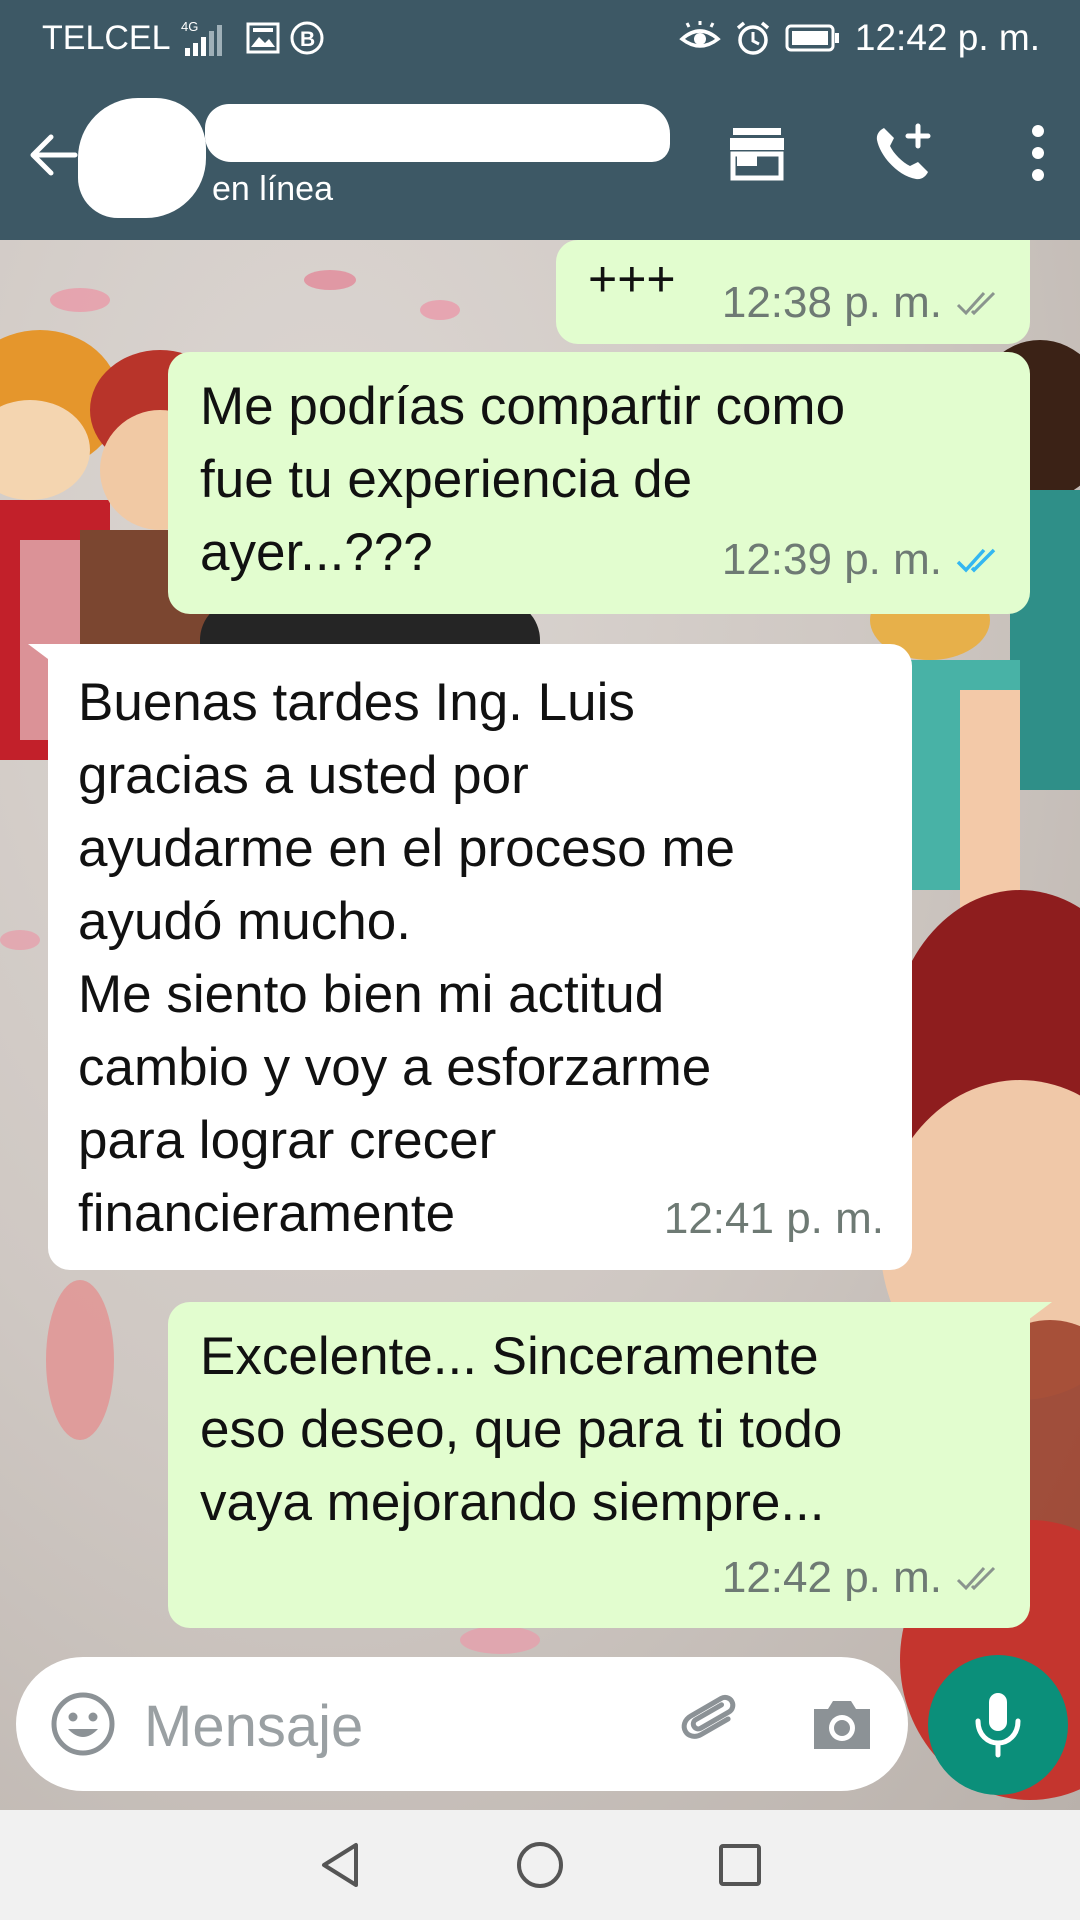 This screenshot has width=1080, height=1920. Describe the element at coordinates (813, 38) in the screenshot. I see `battery-icon` at that location.